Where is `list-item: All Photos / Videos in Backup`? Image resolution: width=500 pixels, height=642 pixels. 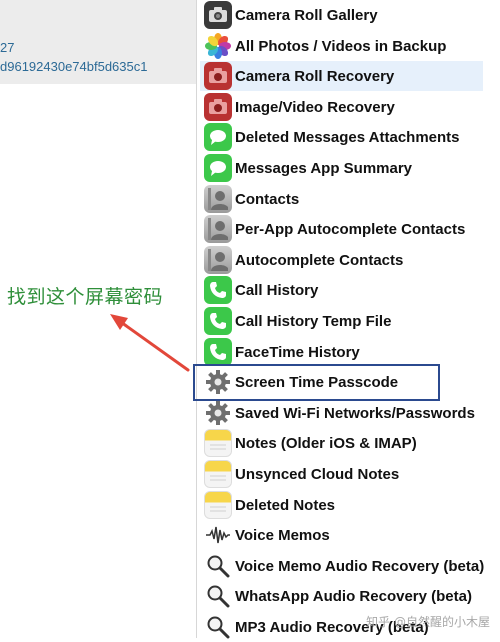 list-item: All Photos / Videos in Backup is located at coordinates (341, 46).